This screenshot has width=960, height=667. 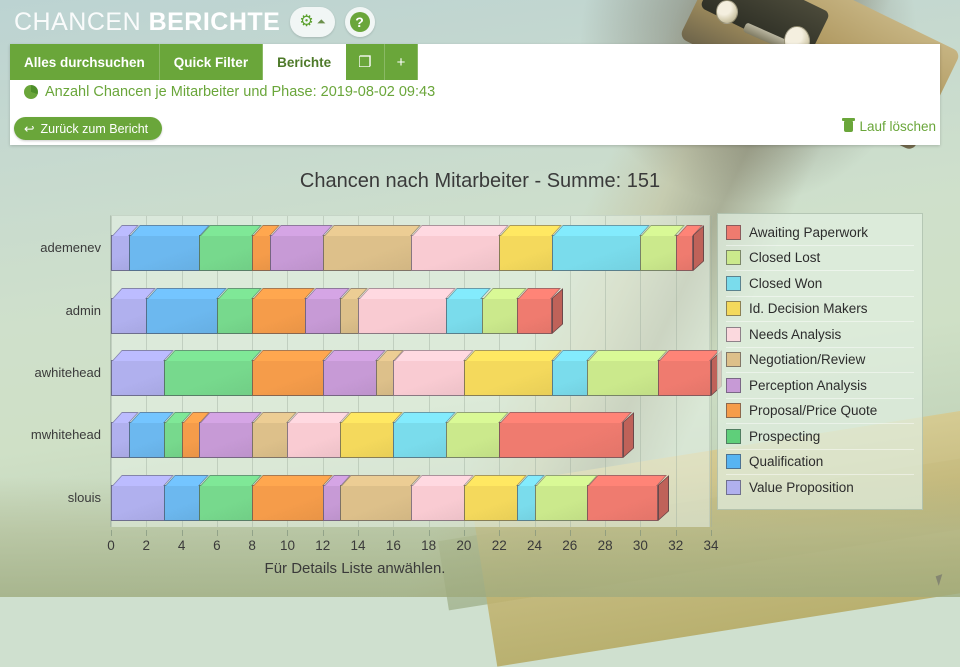 What do you see at coordinates (820, 258) in the screenshot?
I see `legend-item-closed-lost: Closed Lost` at bounding box center [820, 258].